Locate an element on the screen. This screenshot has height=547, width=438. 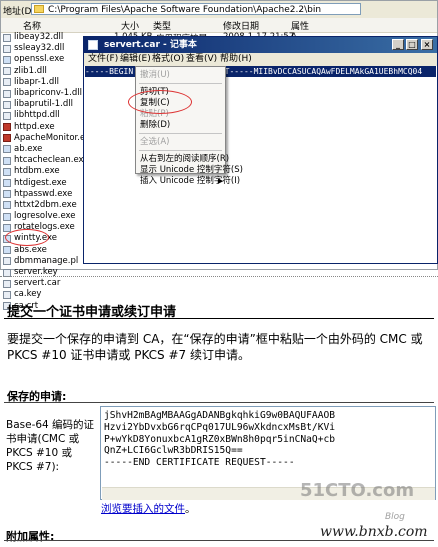
file-name: openssl.exe is located at coordinates (39, 59).